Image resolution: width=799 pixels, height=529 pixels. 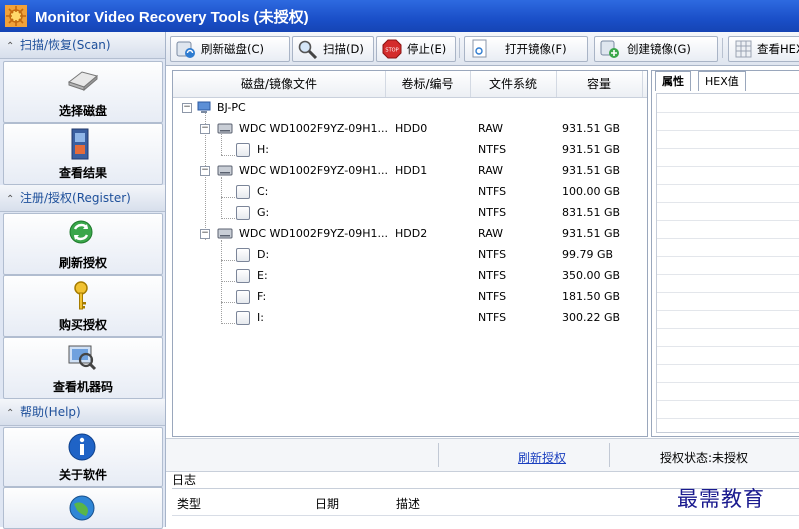 I want to click on tree-row-volume: I: NTFS 300.22 GB, so click(x=410, y=317).